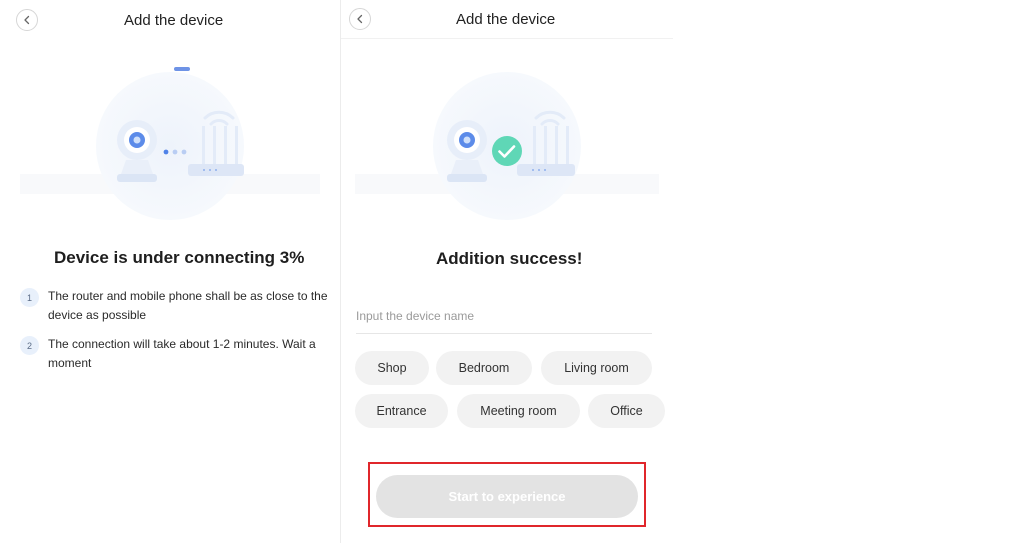 The image size is (1020, 543). What do you see at coordinates (484, 368) in the screenshot?
I see `room-chip-bedroom: Bedroom` at bounding box center [484, 368].